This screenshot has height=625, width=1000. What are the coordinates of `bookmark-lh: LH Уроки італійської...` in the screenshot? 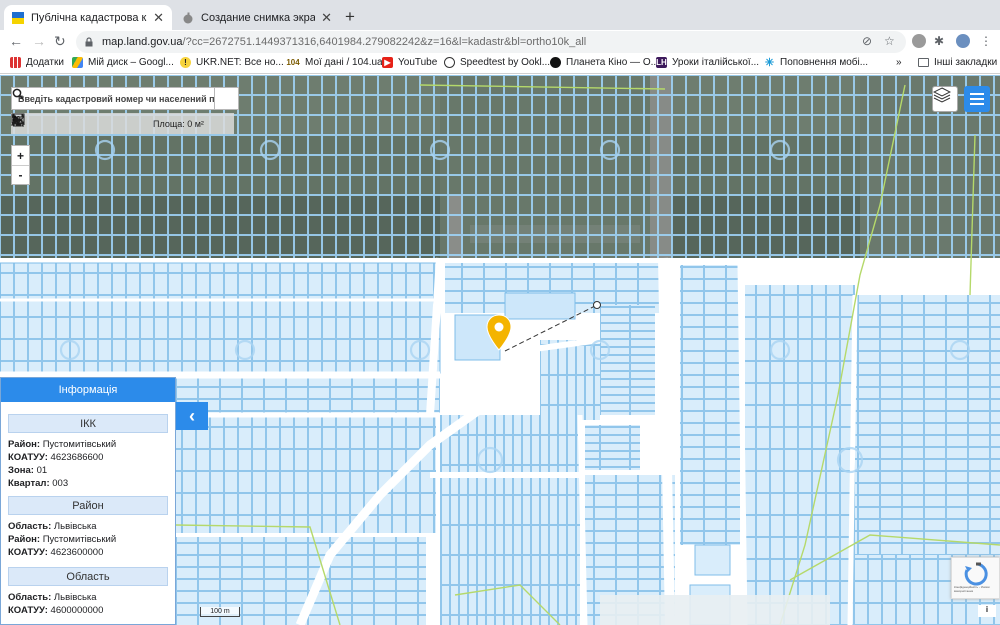 It's located at (707, 62).